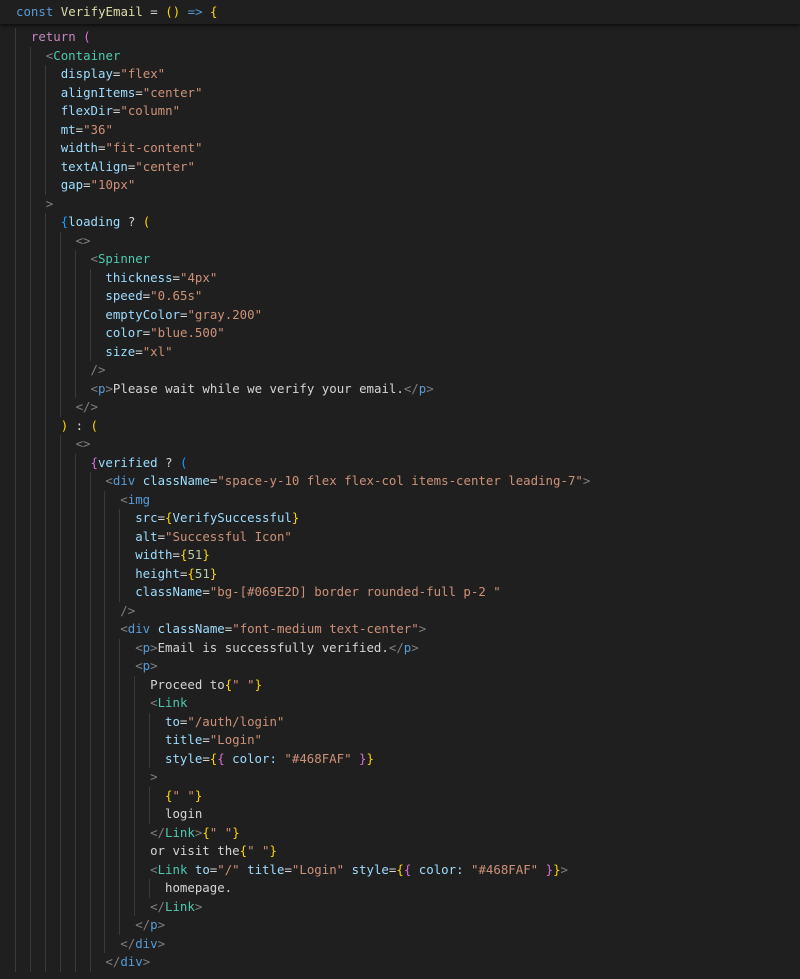 The image size is (800, 979). I want to click on code-line: homepage., so click(400, 888).